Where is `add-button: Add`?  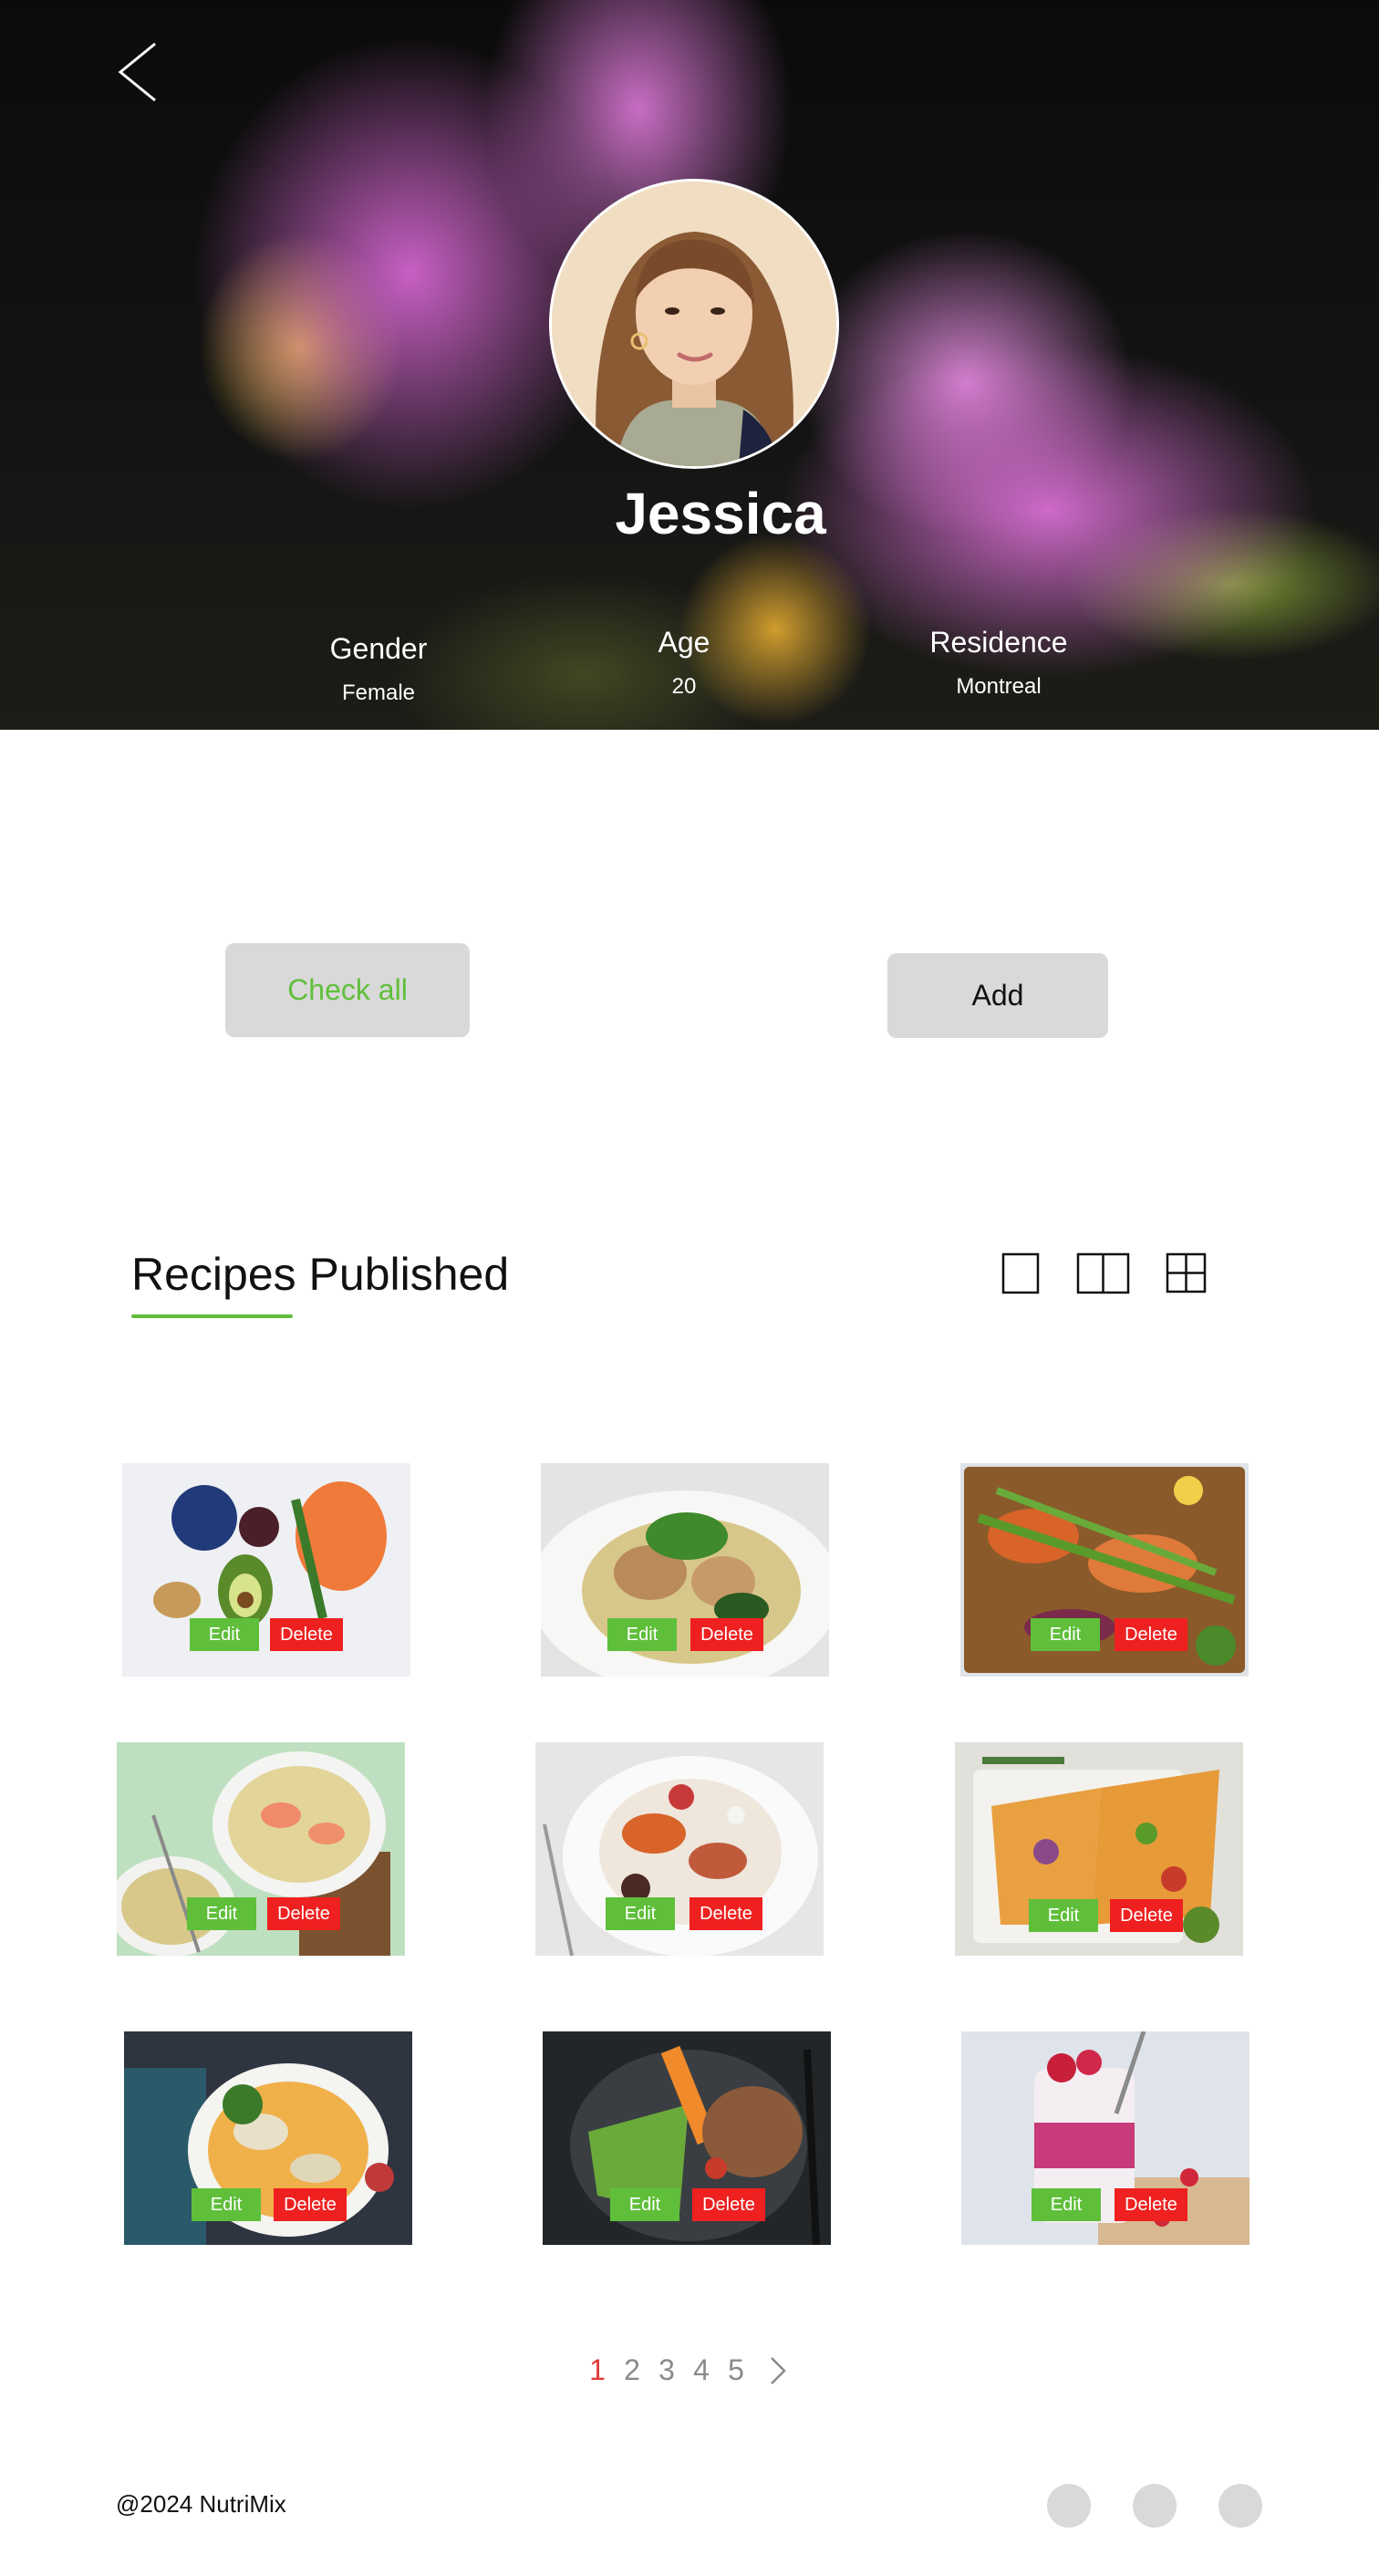 add-button: Add is located at coordinates (997, 995).